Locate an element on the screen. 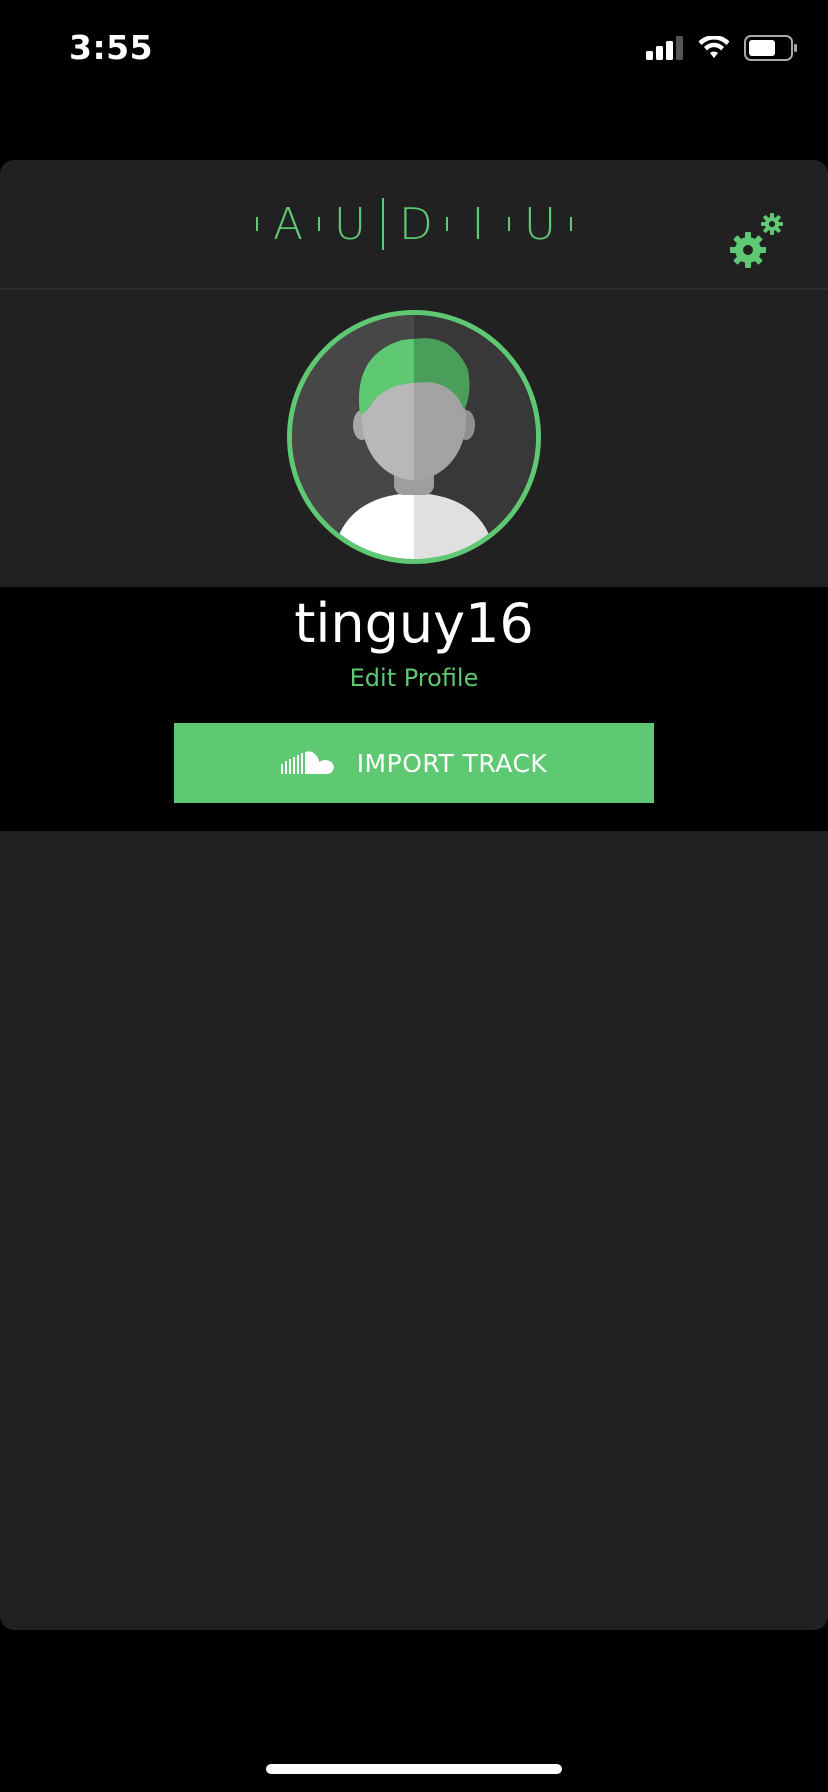 The height and width of the screenshot is (1792, 828). gears-icon is located at coordinates (756, 240).